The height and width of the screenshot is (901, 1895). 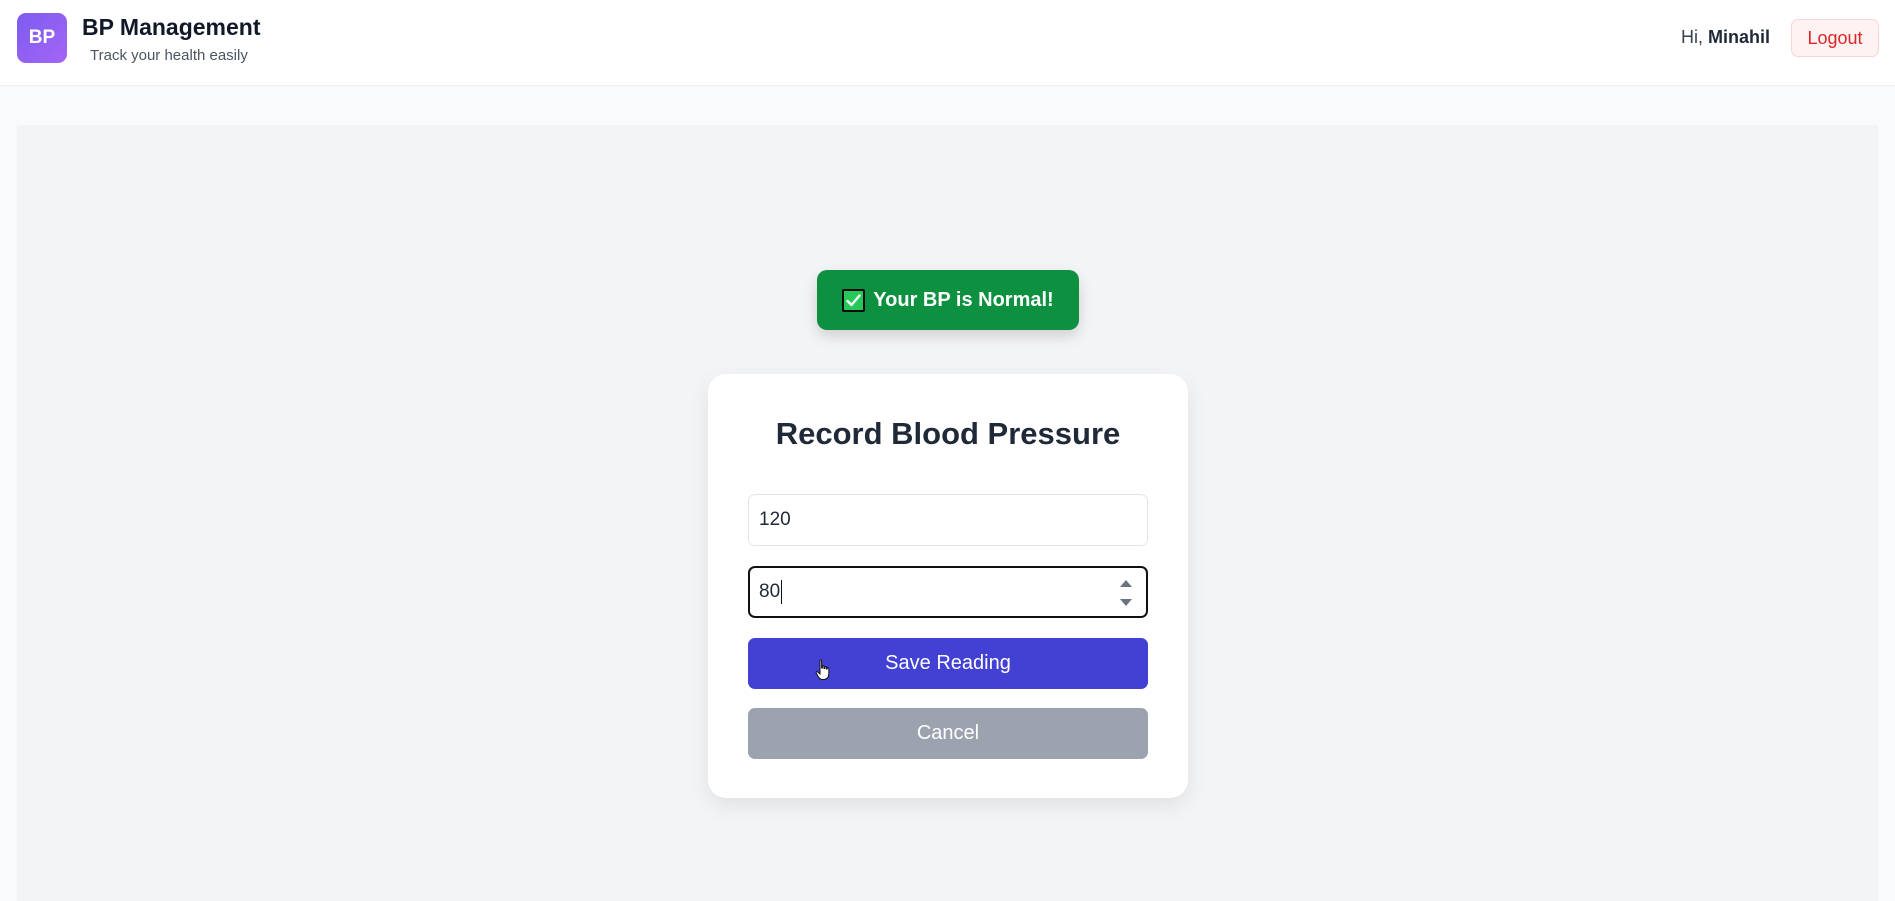 I want to click on number-spinner, so click(x=1126, y=593).